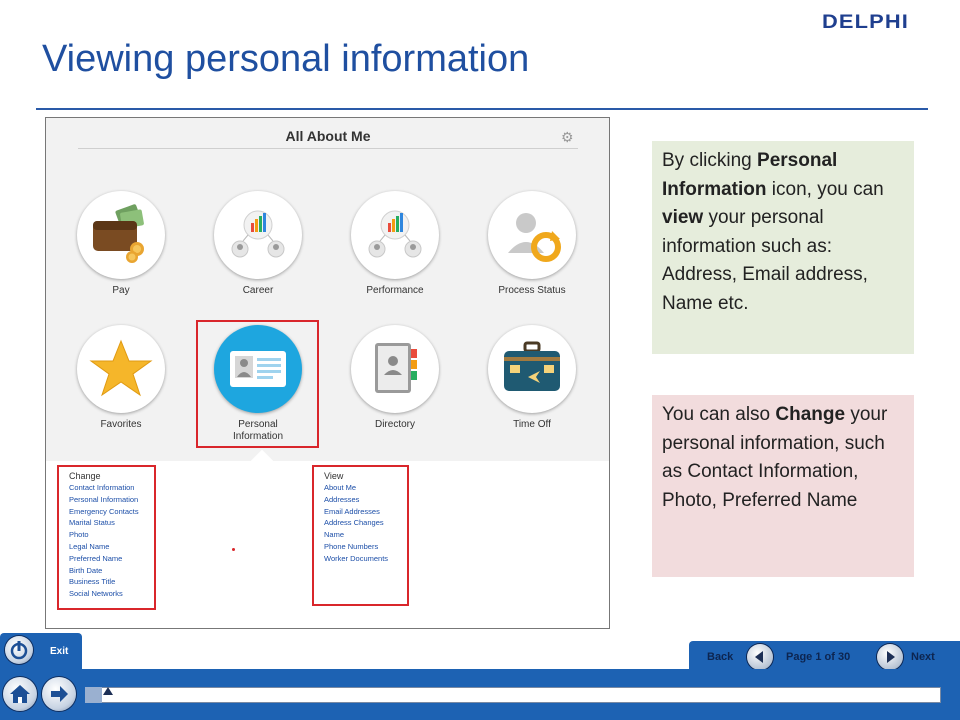 The width and height of the screenshot is (960, 720). What do you see at coordinates (111, 535) in the screenshot?
I see `change-link-photo: Photo` at bounding box center [111, 535].